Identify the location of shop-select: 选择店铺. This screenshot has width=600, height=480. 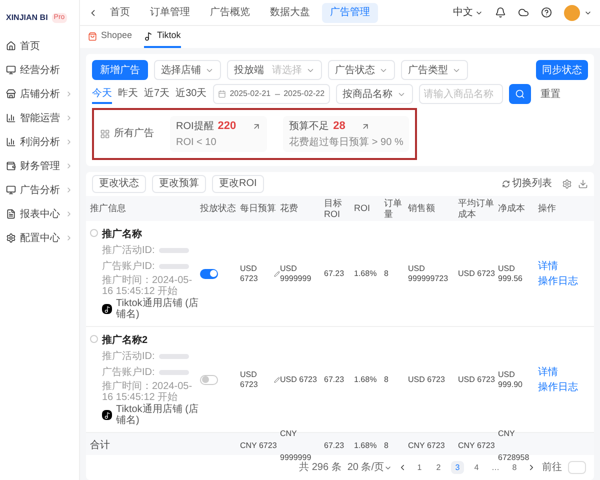
(187, 70).